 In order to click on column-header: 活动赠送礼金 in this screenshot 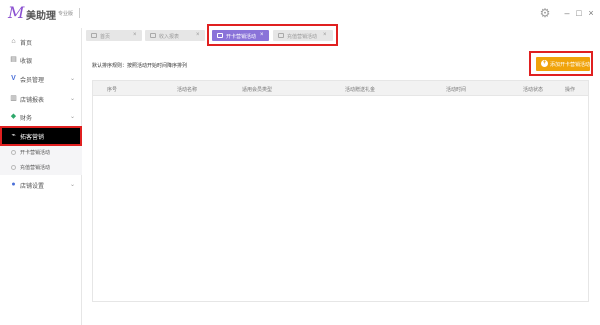, I will do `click(360, 90)`.